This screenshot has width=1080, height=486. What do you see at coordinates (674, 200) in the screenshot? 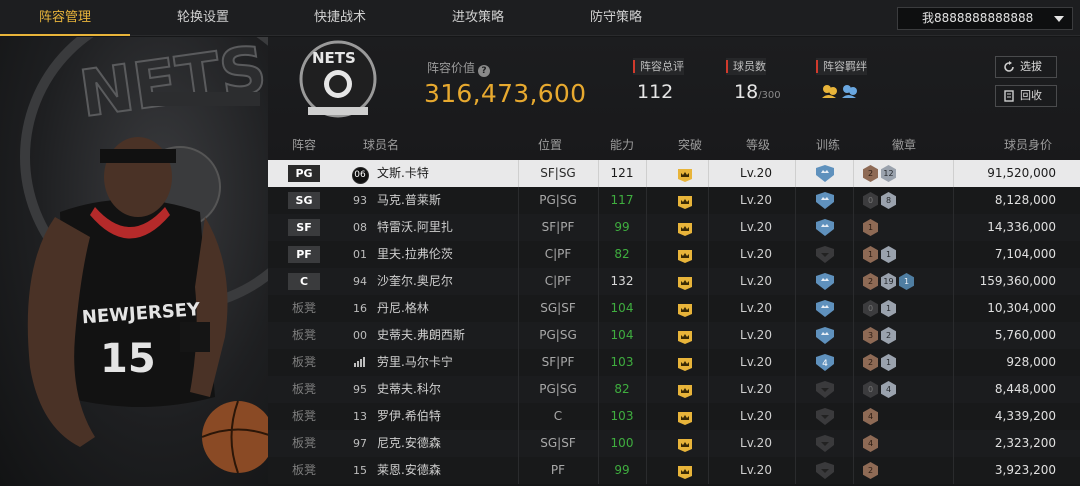
I see `table-row: SG 93 马克.普莱斯 PG|SG 117 Lv.20 0 8 8,128,000` at bounding box center [674, 200].